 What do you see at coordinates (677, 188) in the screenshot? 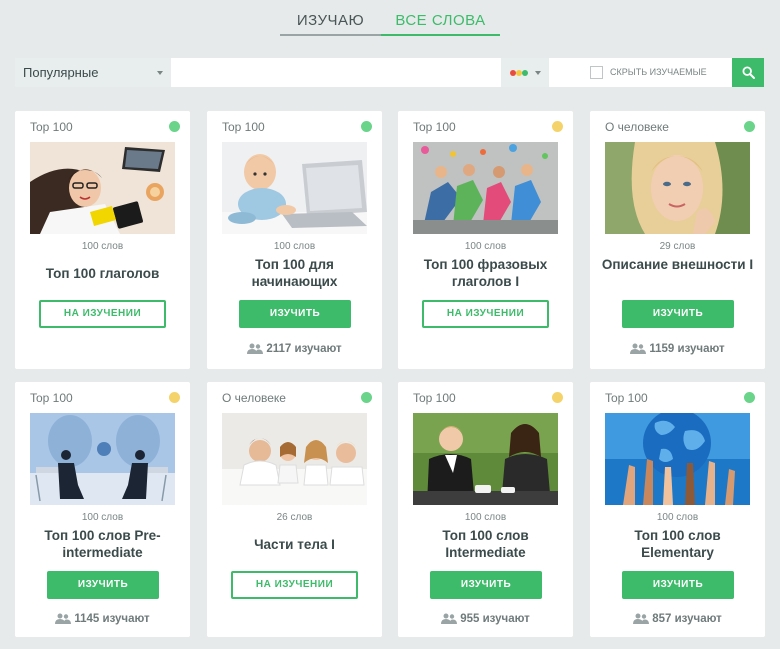
I see `woman-face-photo` at bounding box center [677, 188].